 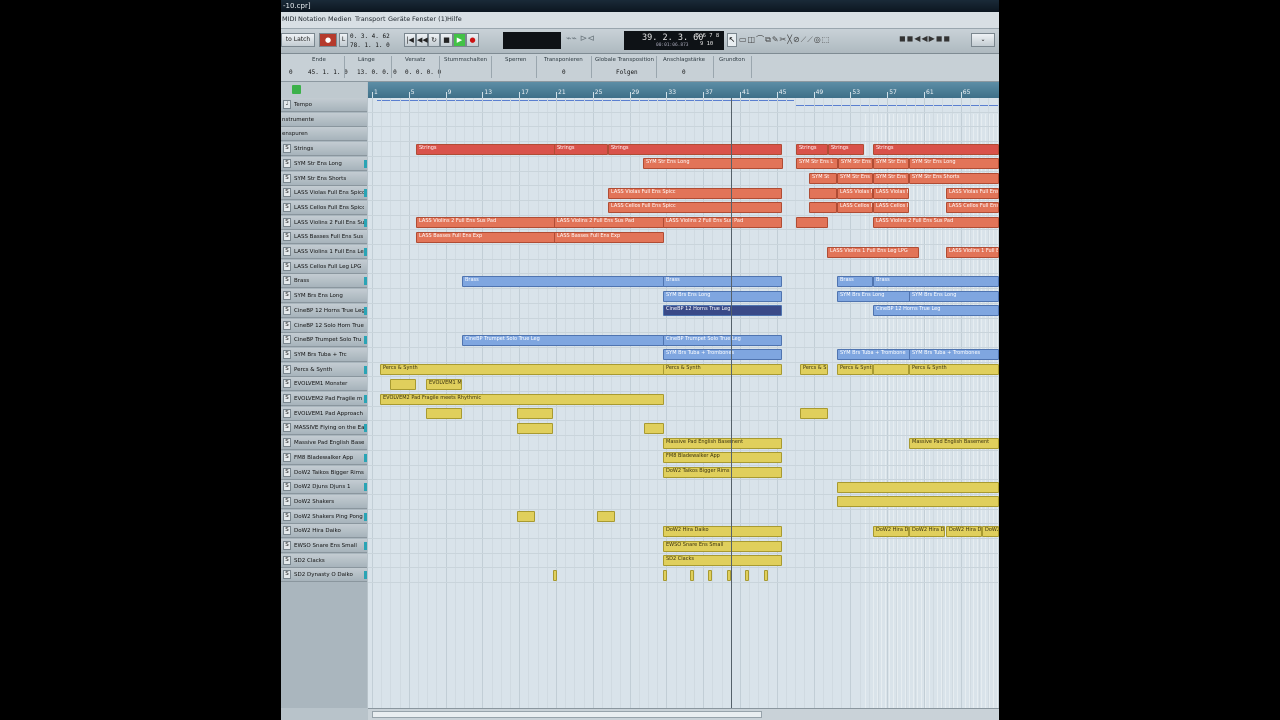 What do you see at coordinates (324, 266) in the screenshot?
I see `track-row: S LASS Cellos Full Leg LPG` at bounding box center [324, 266].